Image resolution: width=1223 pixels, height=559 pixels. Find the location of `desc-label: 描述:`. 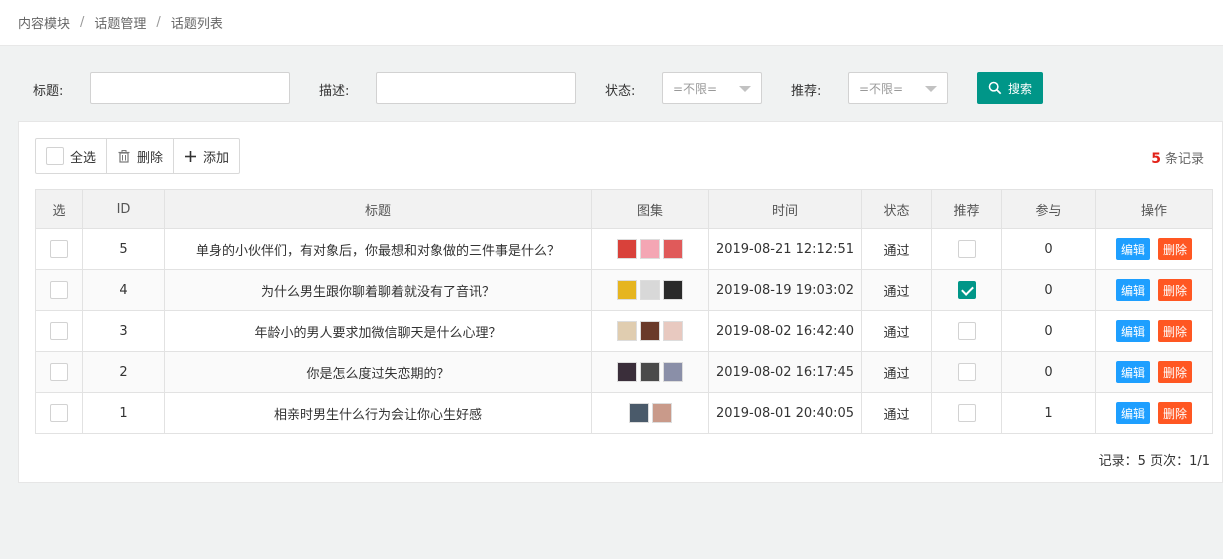

desc-label: 描述: is located at coordinates (334, 91).